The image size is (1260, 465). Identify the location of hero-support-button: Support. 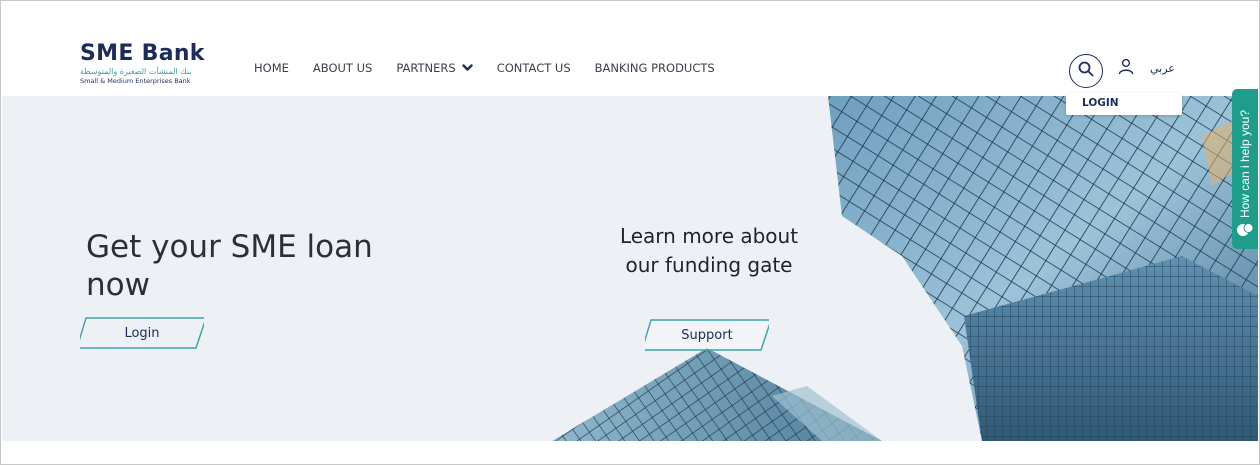
(707, 335).